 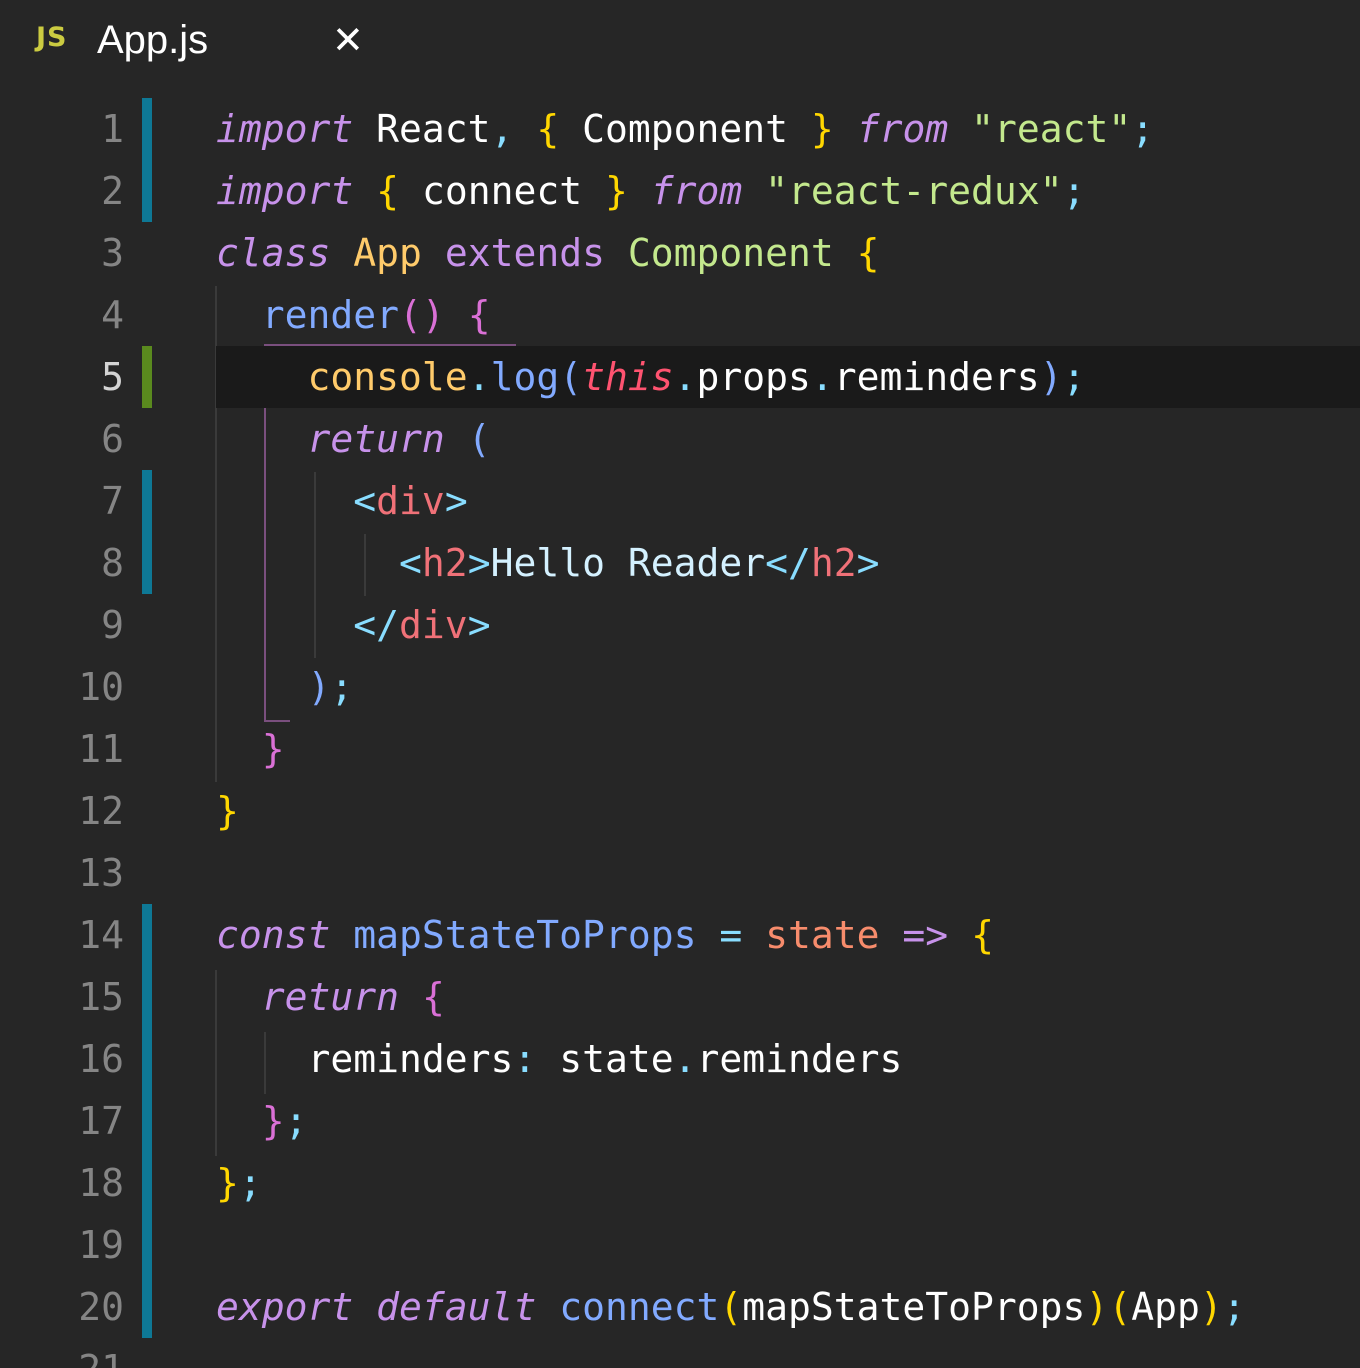 I want to click on code-text: render() {, so click(x=376, y=315).